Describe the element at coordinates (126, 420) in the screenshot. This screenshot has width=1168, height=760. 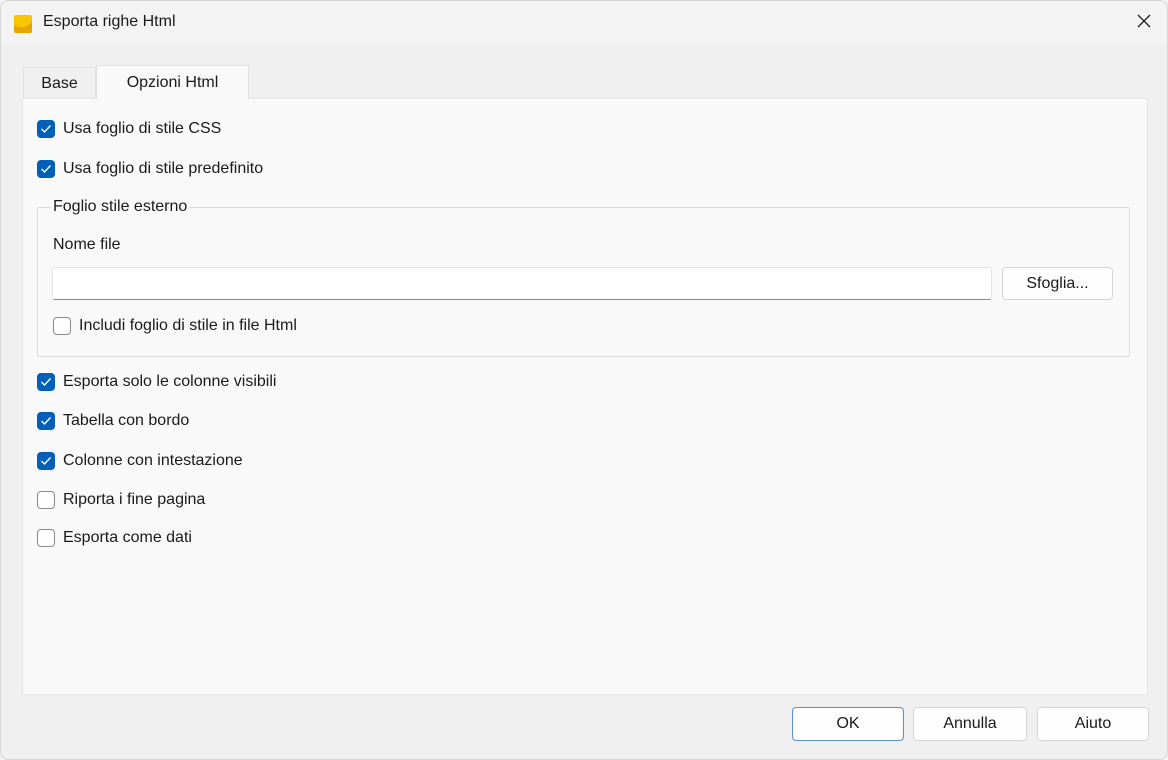
I see `option-label: Tabella con bordo` at that location.